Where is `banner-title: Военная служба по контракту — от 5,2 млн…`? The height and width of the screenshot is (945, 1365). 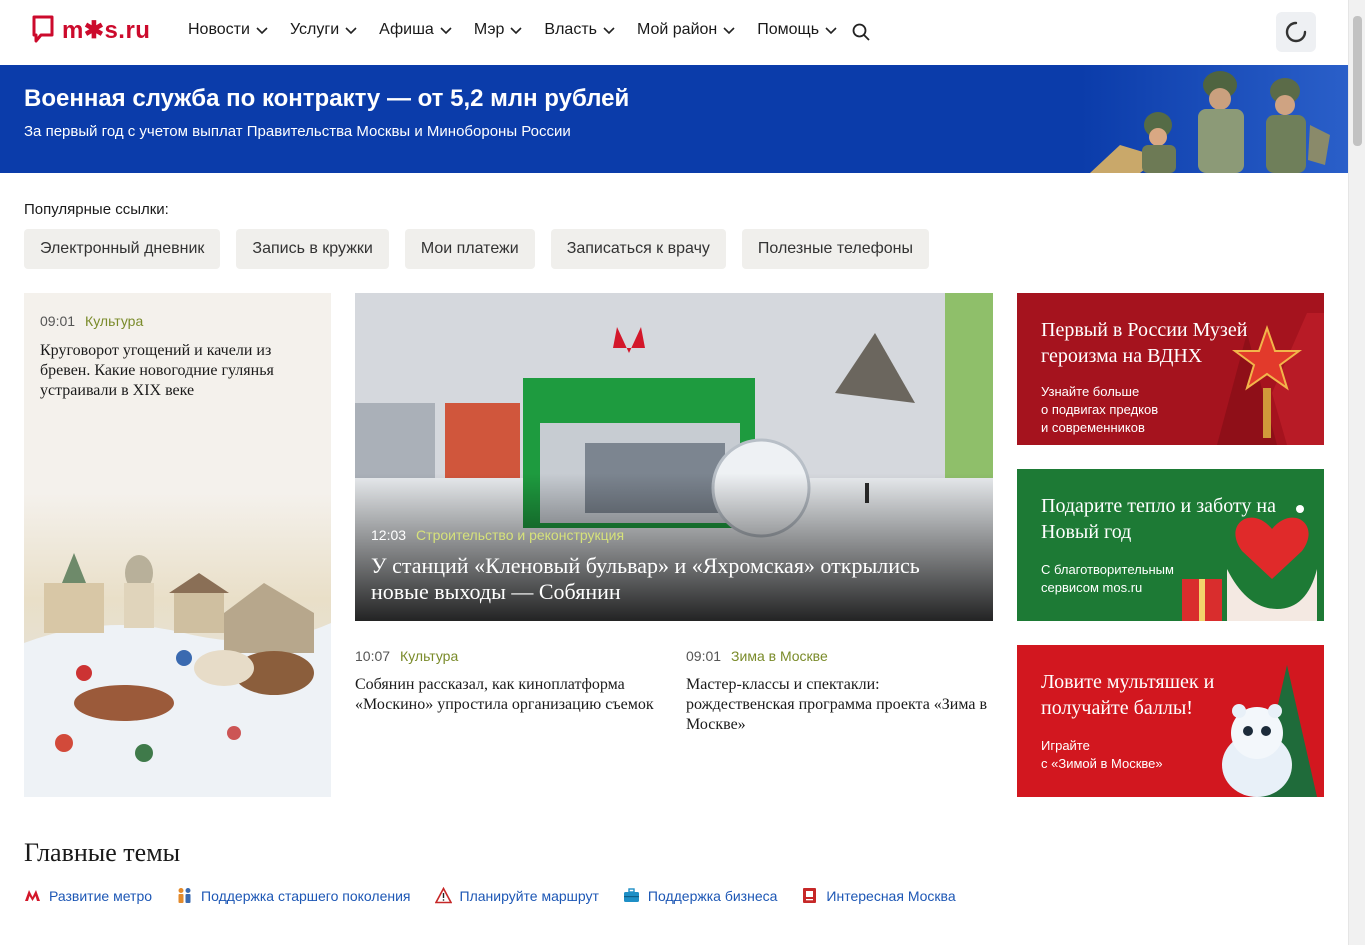
banner-title: Военная служба по контракту — от 5,2 млн… is located at coordinates (327, 98).